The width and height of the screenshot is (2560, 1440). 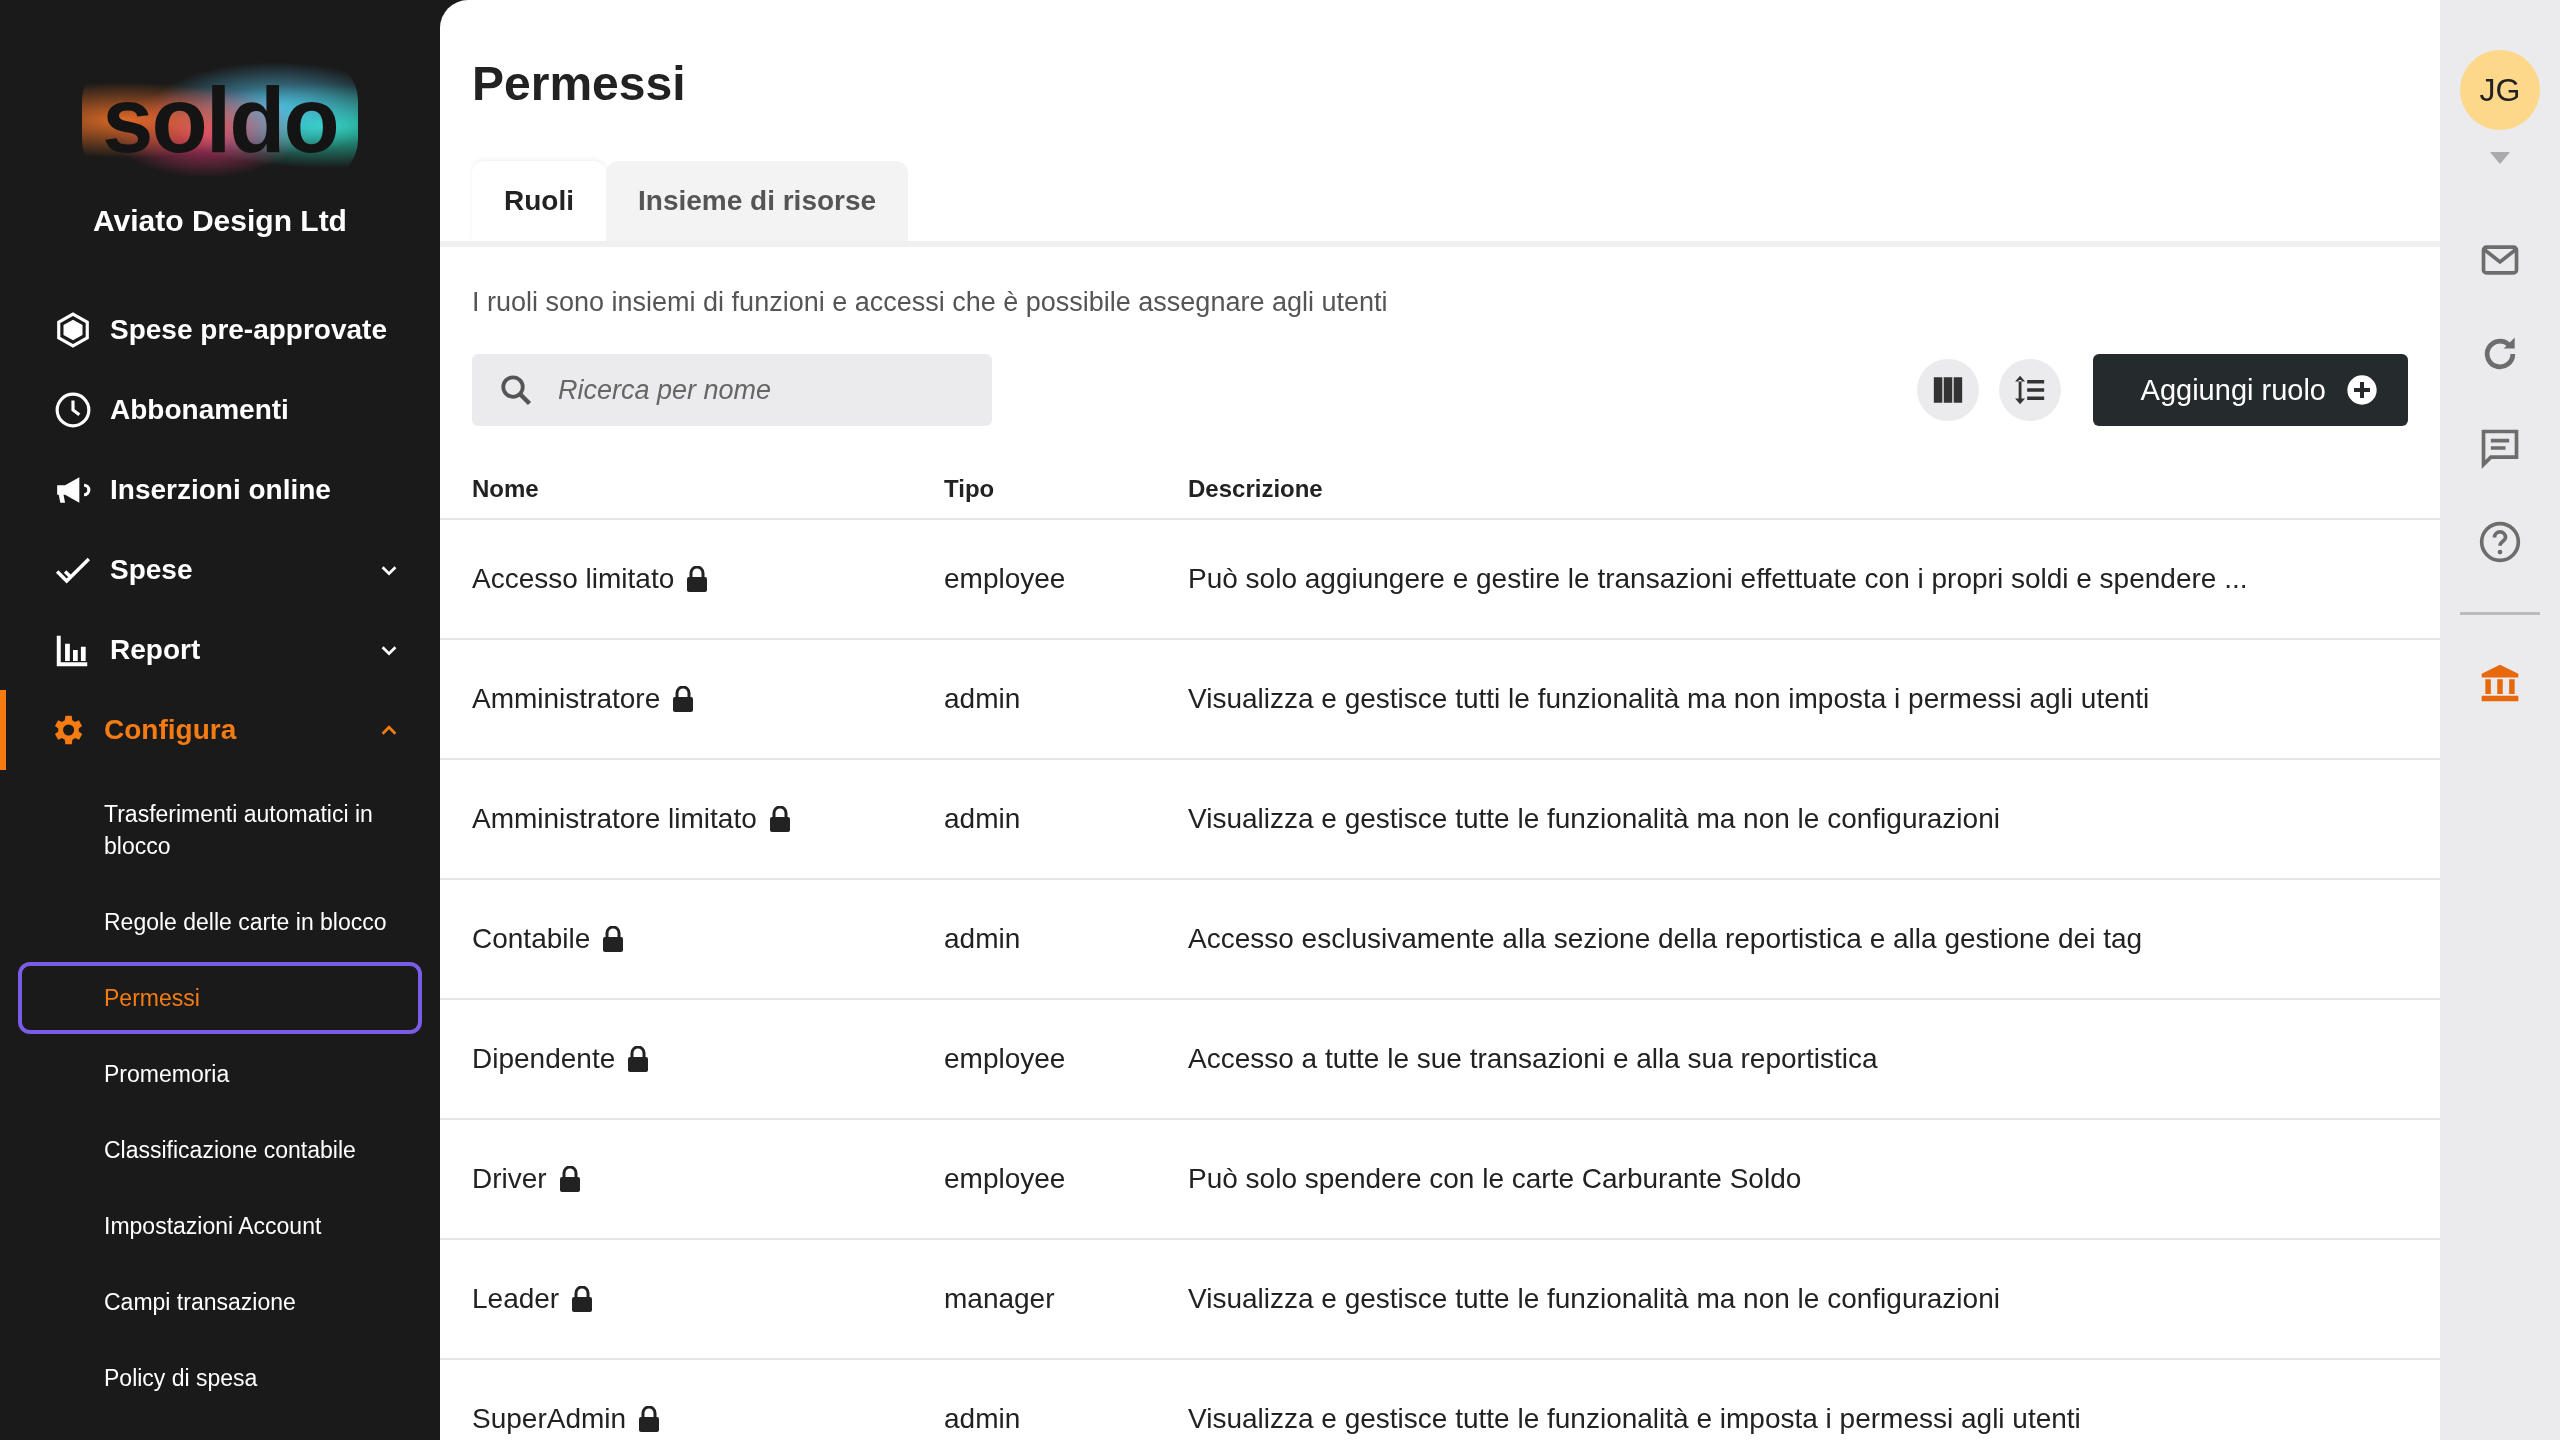 What do you see at coordinates (539, 201) in the screenshot?
I see `tab: Ruoli` at bounding box center [539, 201].